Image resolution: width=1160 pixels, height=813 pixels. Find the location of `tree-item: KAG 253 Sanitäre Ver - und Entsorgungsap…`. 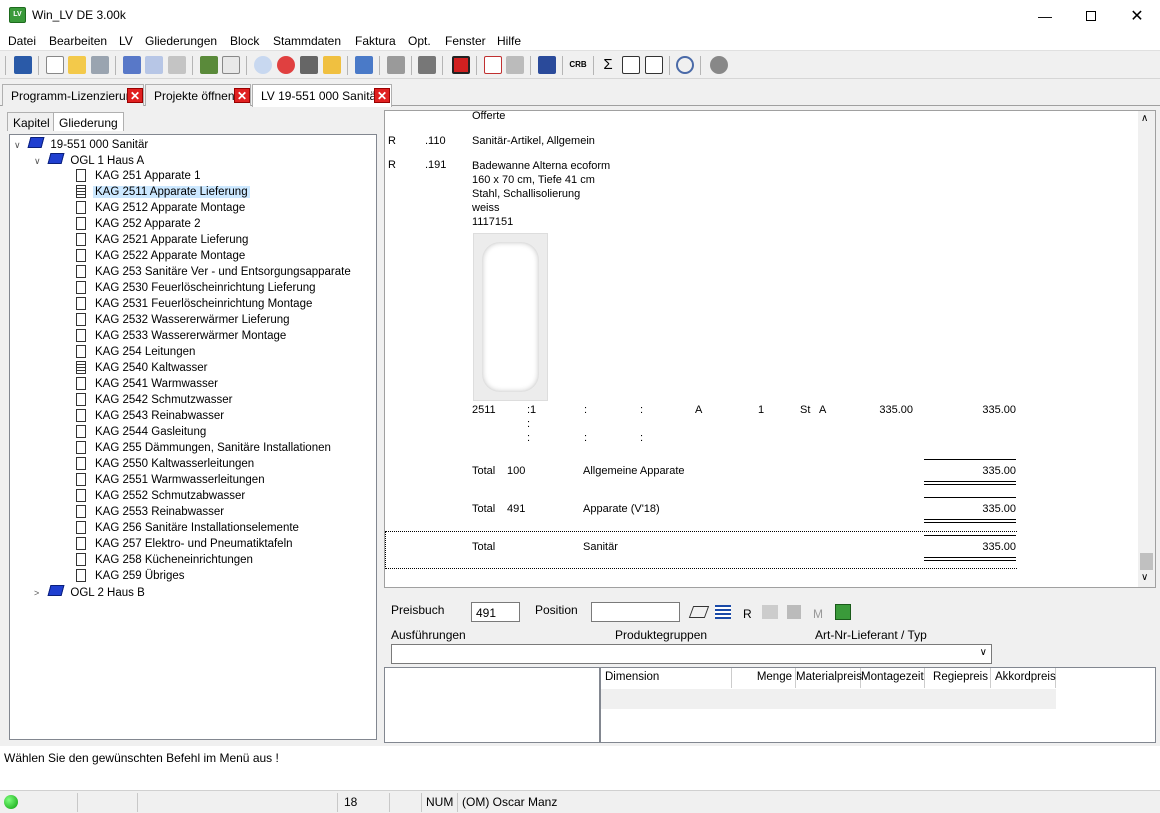

tree-item: KAG 253 Sanitäre Ver - und Entsorgungsap… is located at coordinates (203, 273).